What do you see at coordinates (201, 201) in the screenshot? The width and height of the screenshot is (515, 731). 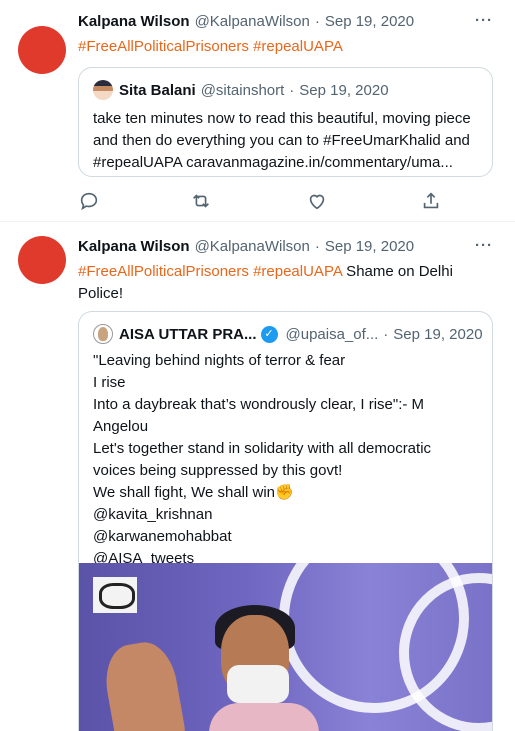 I see `retweet-icon` at bounding box center [201, 201].